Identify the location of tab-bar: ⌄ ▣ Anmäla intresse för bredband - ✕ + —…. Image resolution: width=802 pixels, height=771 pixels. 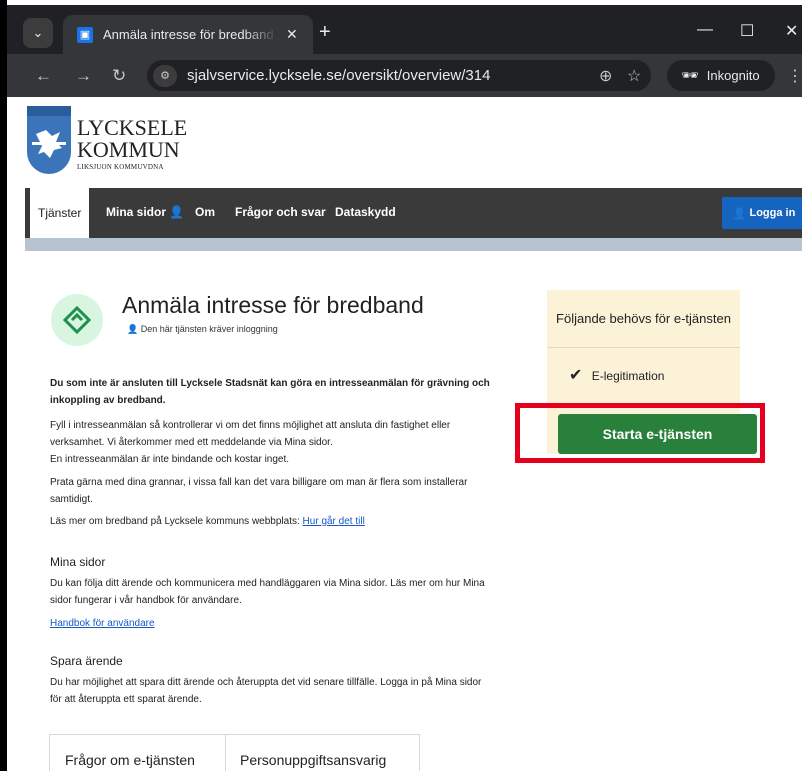
(404, 29).